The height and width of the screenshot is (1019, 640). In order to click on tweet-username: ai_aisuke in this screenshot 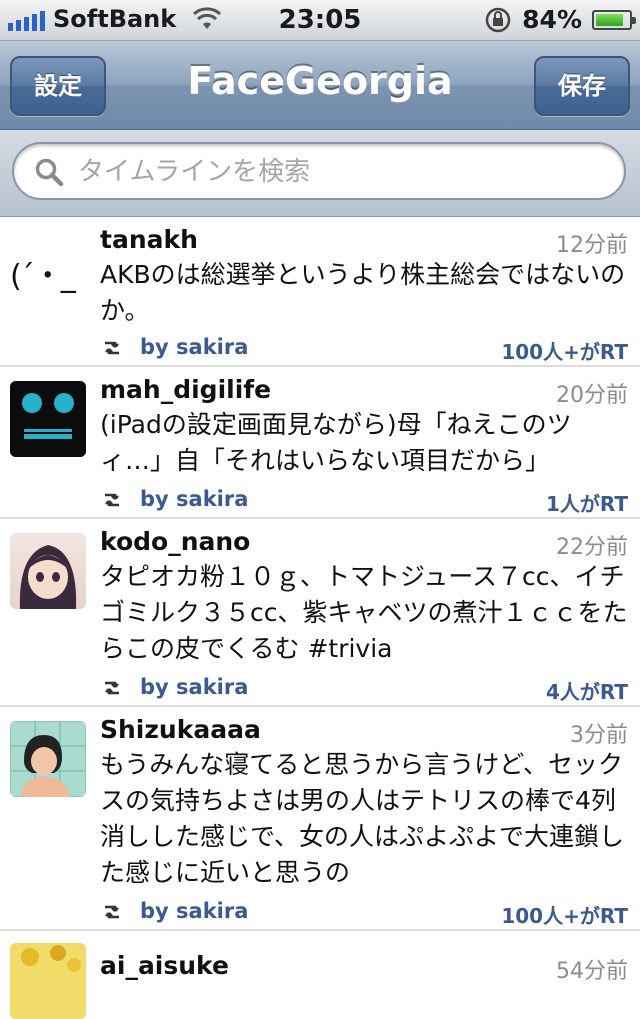, I will do `click(164, 965)`.